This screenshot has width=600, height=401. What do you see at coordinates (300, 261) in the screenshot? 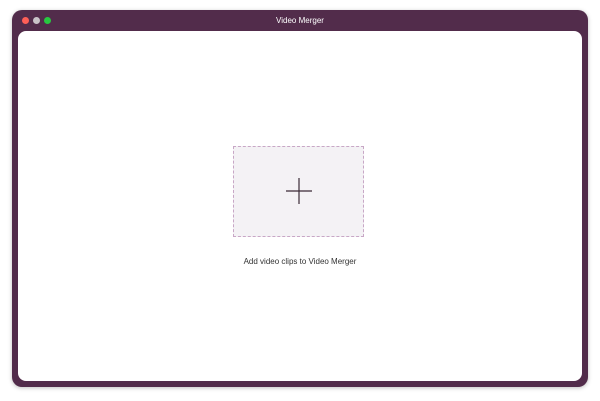
I see `add-clips-hint: Add video clips to Video Merger` at bounding box center [300, 261].